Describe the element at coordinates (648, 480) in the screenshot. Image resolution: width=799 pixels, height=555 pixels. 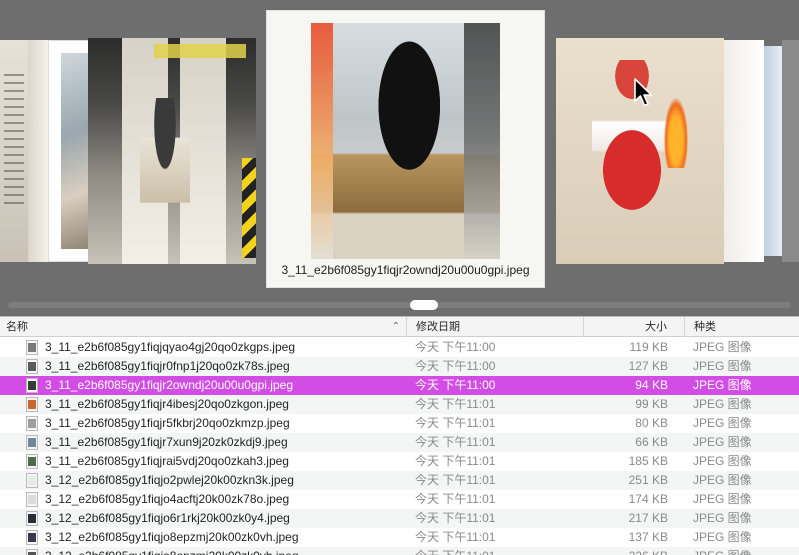
I see `file-size: 251 KB` at that location.